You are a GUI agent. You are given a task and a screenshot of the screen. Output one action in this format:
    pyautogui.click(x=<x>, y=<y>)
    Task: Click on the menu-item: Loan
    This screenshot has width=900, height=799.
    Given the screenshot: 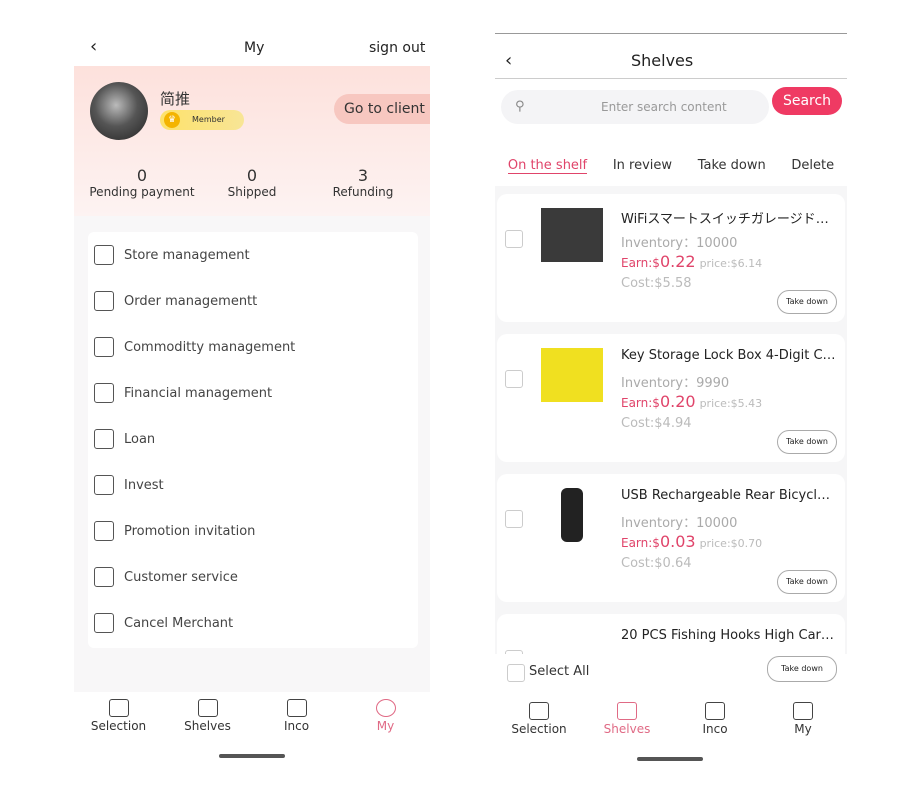 What is the action you would take?
    pyautogui.click(x=253, y=439)
    